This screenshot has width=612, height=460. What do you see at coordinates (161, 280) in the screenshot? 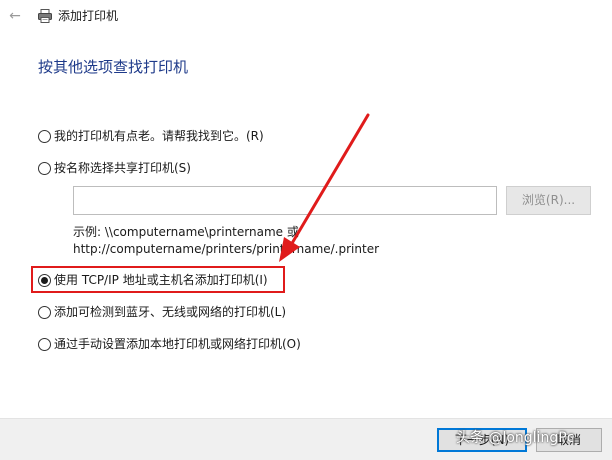
I see `option-label: 使用 TCP/IP 地址或主机名添加打印机(I)` at bounding box center [161, 280].